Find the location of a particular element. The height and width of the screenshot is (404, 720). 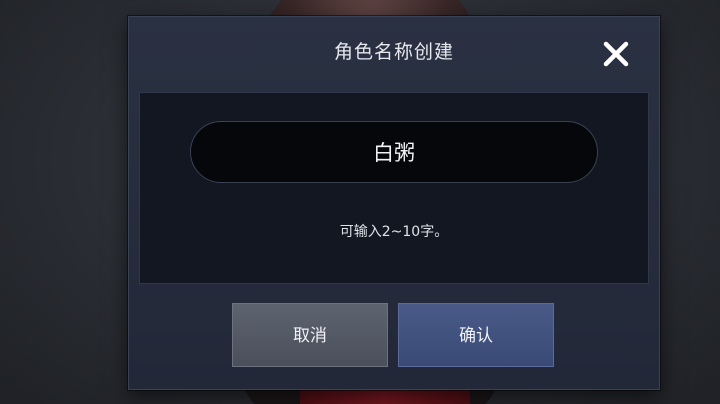

close-icon is located at coordinates (616, 54).